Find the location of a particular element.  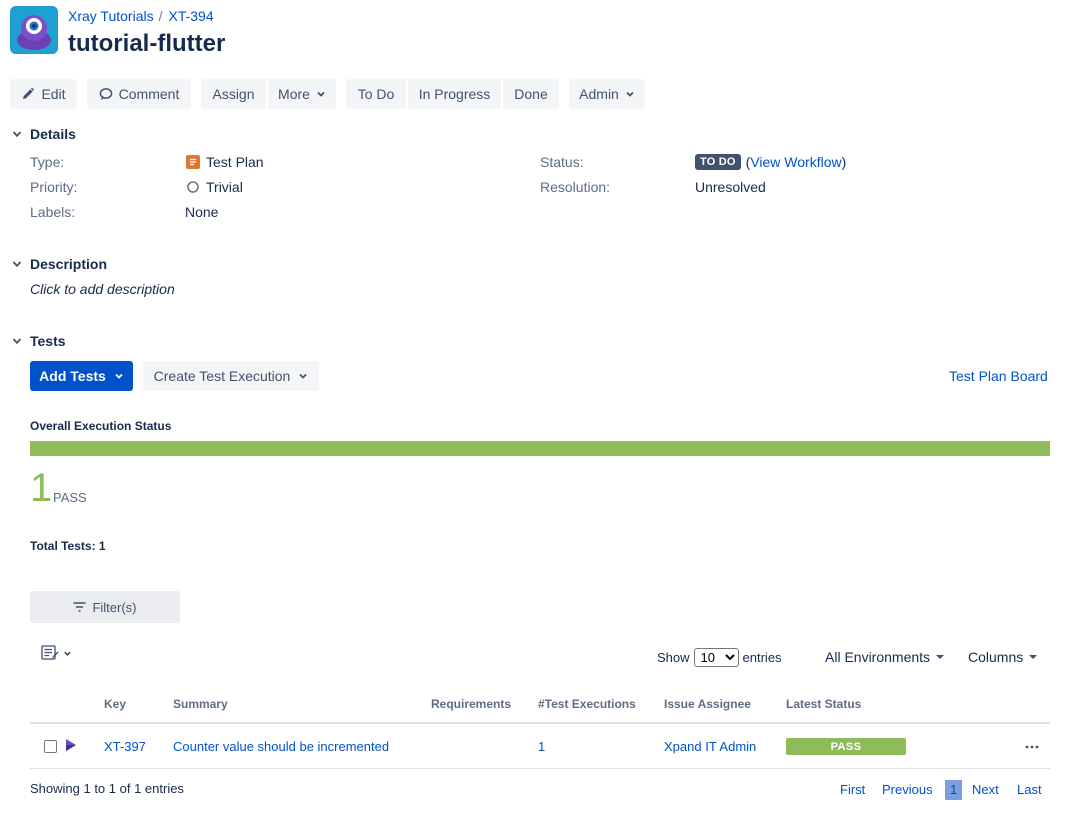

add-tests-button: Add Tests is located at coordinates (81, 376).